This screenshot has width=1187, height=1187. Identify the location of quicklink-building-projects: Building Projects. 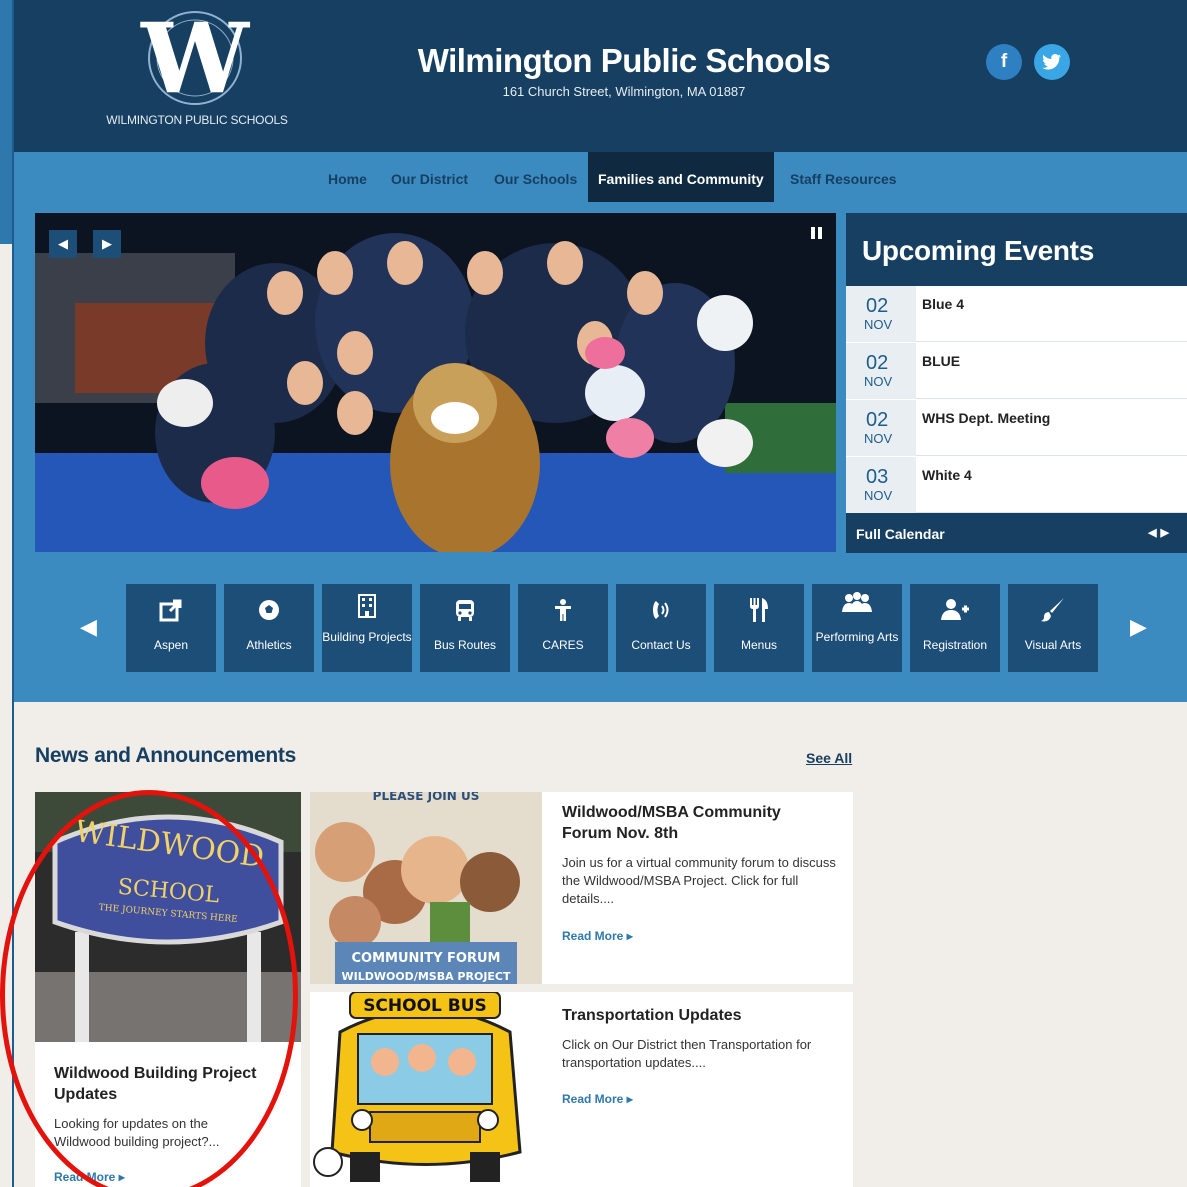
(367, 628).